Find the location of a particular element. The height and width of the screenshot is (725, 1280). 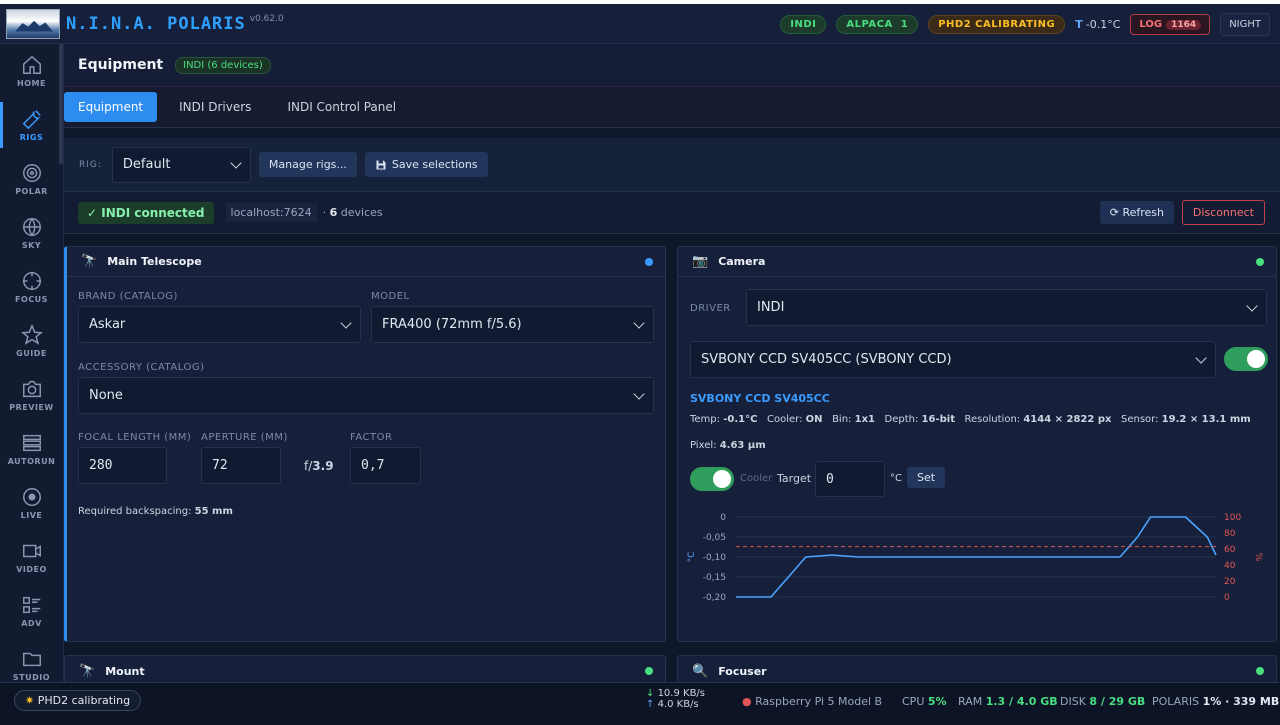

indi-status-pill: INDI is located at coordinates (803, 24).